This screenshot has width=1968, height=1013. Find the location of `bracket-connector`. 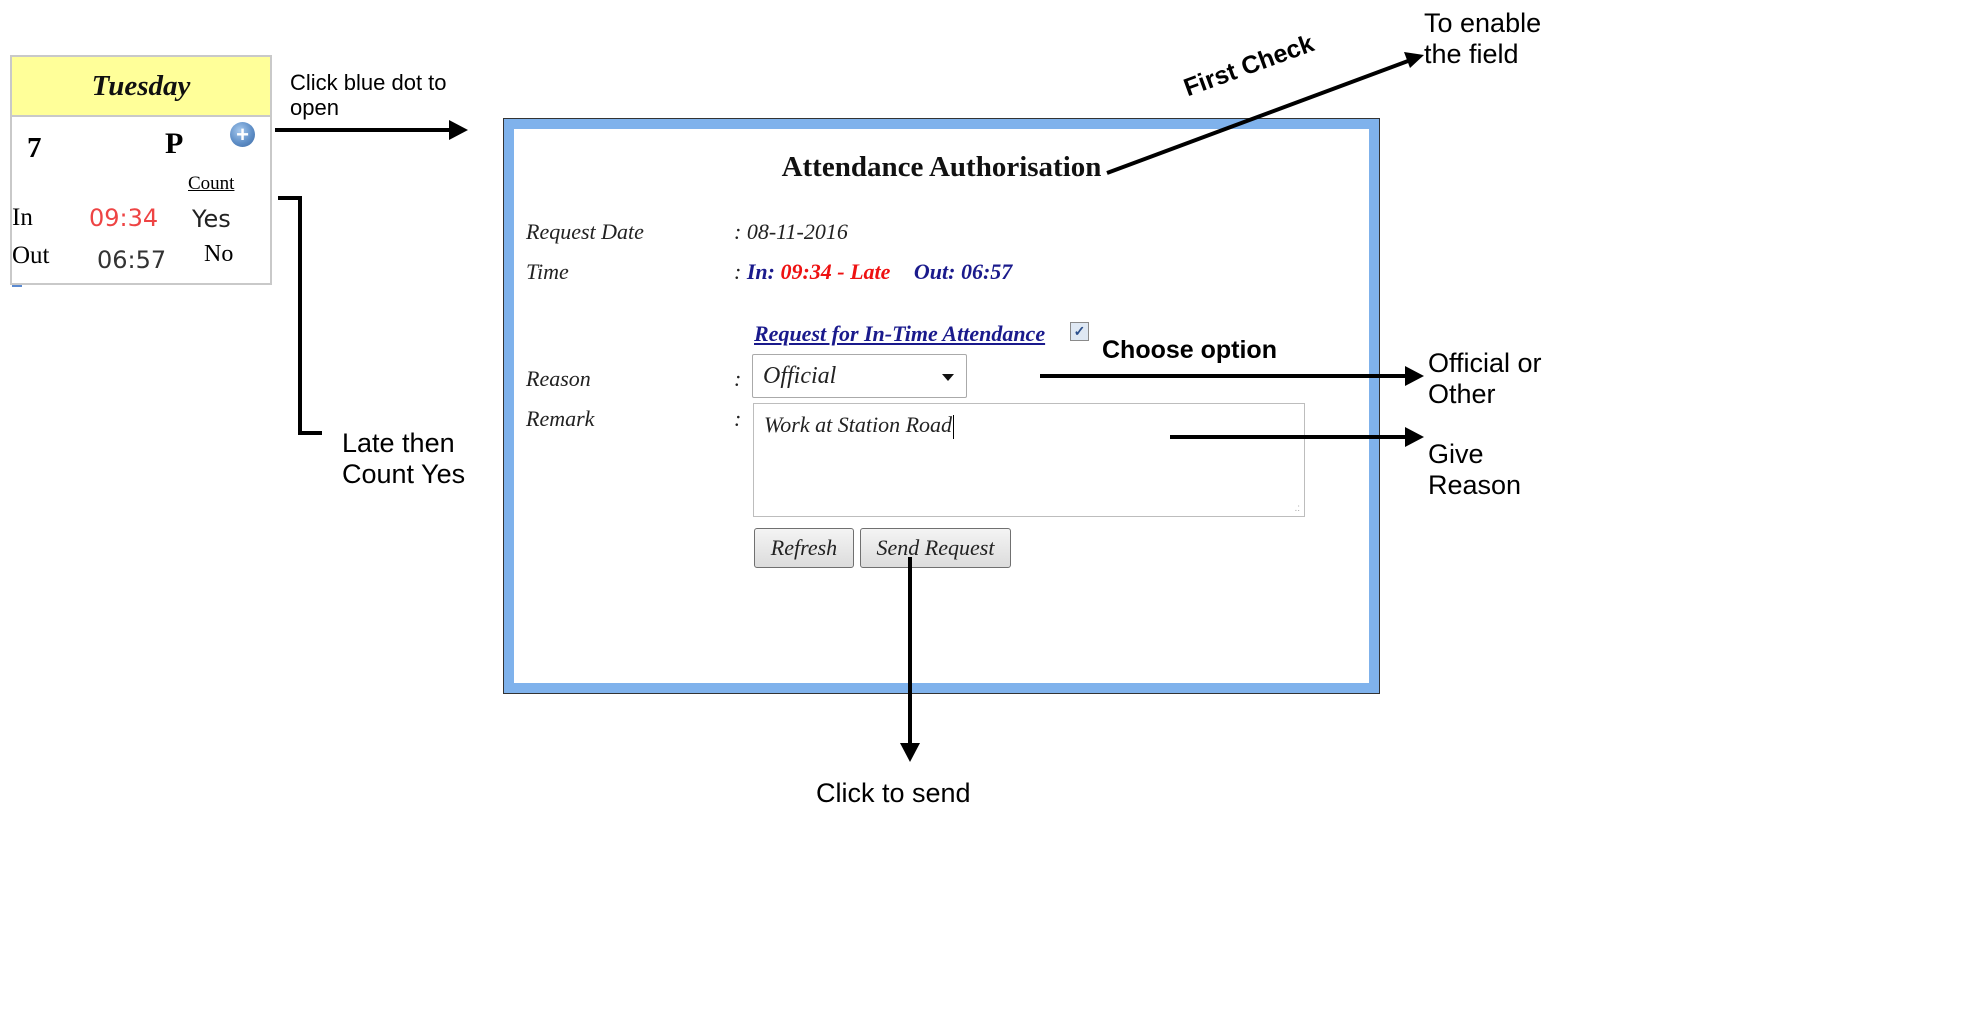

bracket-connector is located at coordinates (300, 315).